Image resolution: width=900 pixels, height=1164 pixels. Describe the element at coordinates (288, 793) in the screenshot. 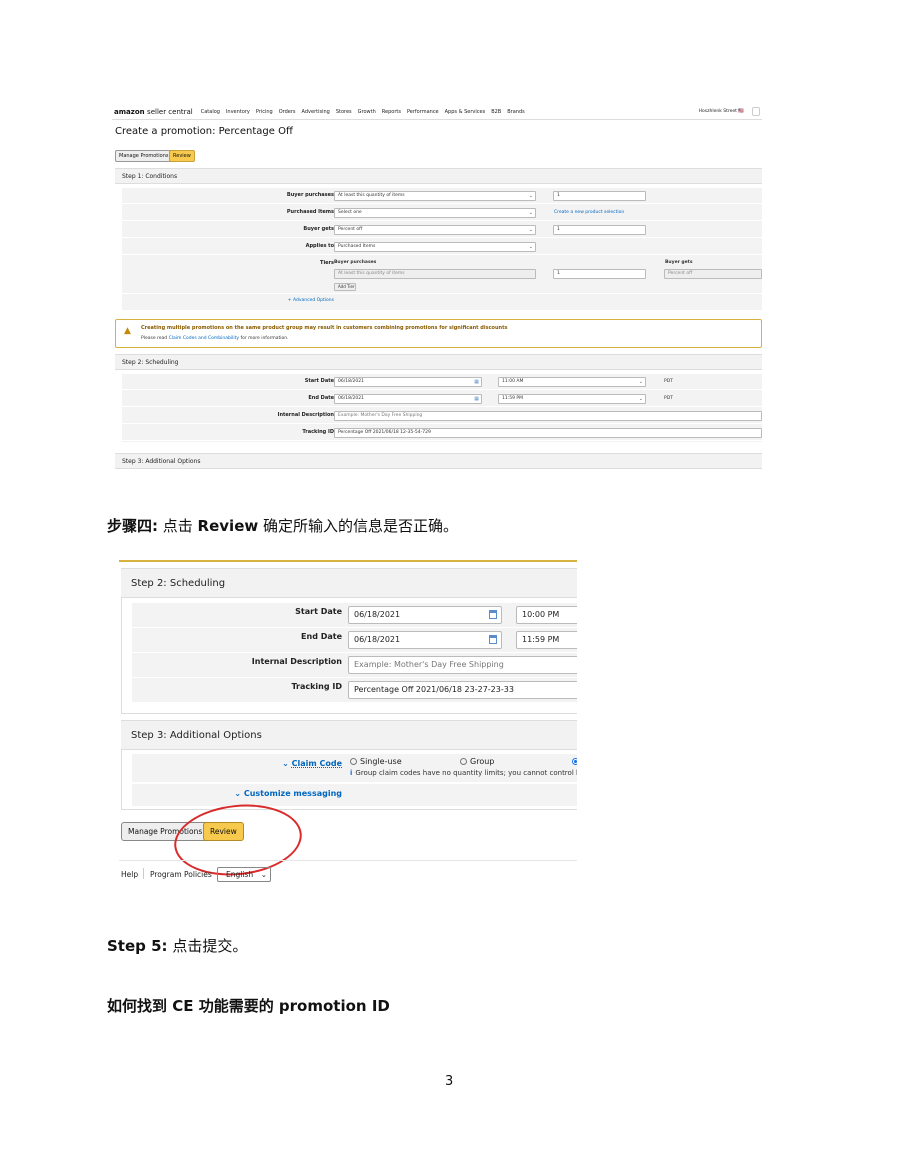

I see `customize-messaging-toggle: ⌄ Customize messaging` at that location.